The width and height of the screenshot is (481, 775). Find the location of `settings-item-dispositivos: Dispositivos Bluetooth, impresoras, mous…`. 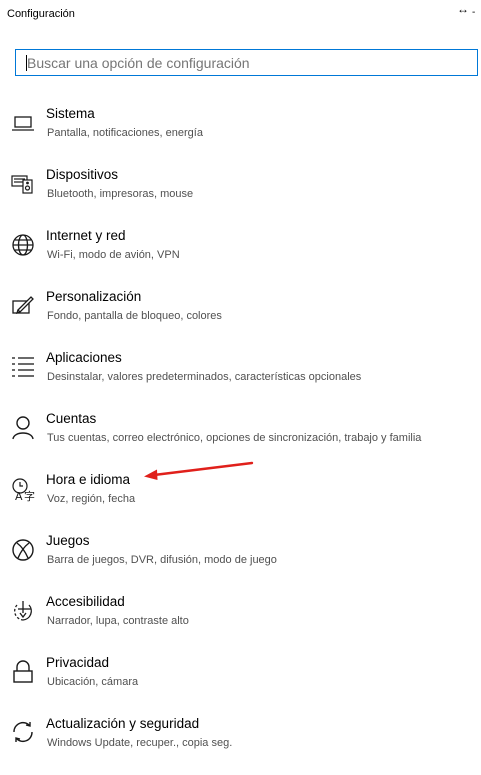

settings-item-dispositivos: Dispositivos Bluetooth, impresoras, mous… is located at coordinates (240, 190).